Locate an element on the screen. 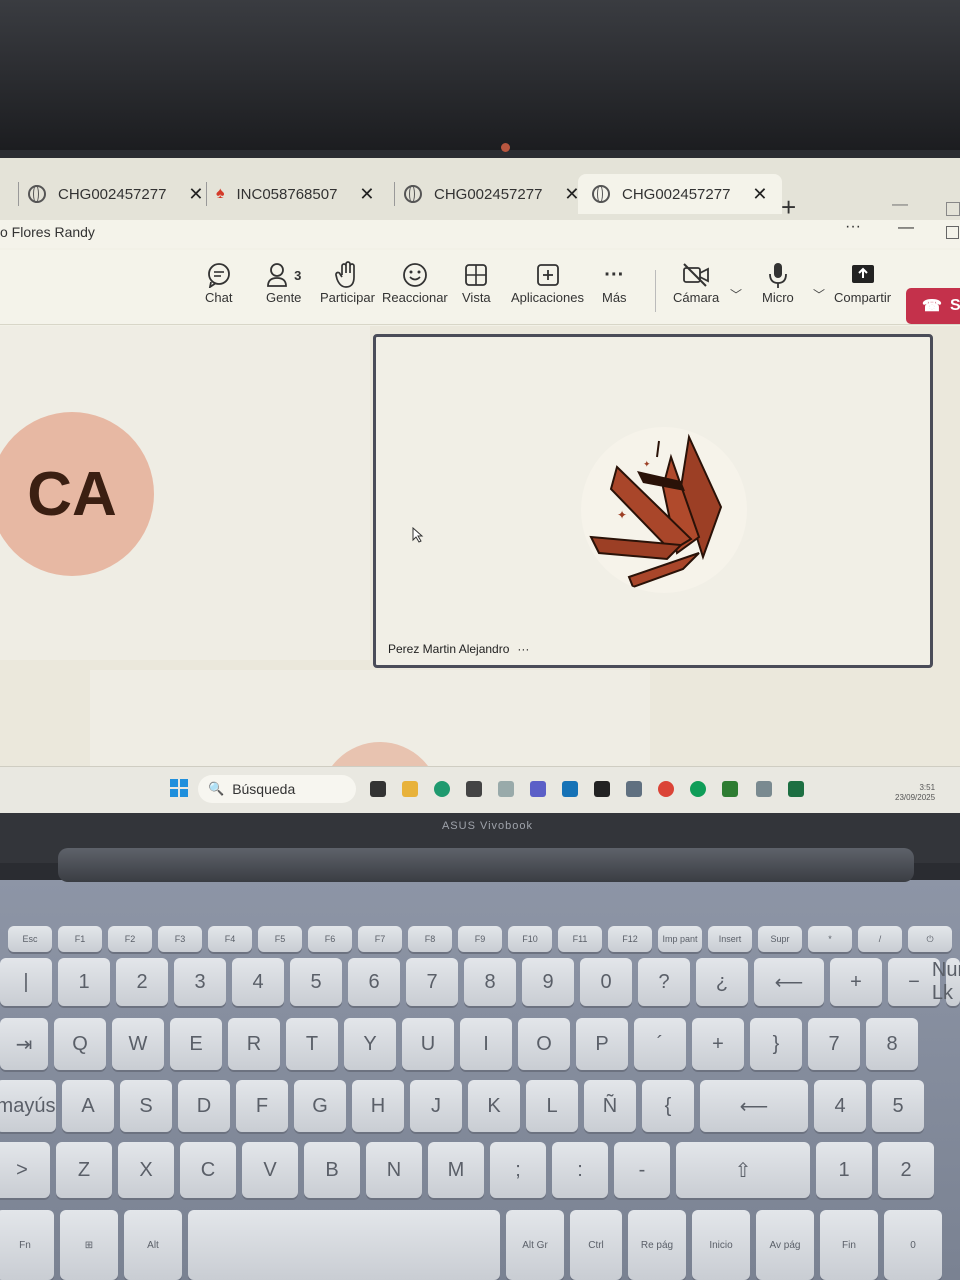  leave-label: S is located at coordinates (954, 305).